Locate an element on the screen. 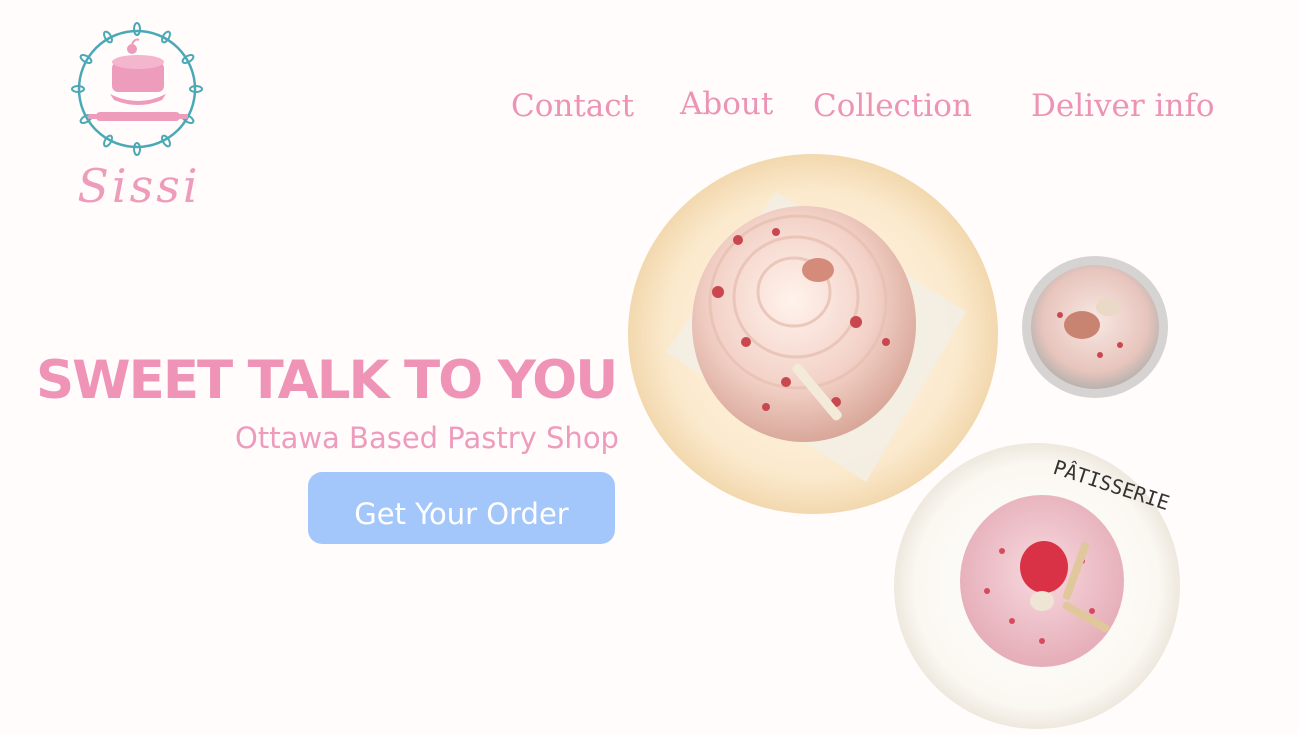  nav-contact: Contact is located at coordinates (572, 106).